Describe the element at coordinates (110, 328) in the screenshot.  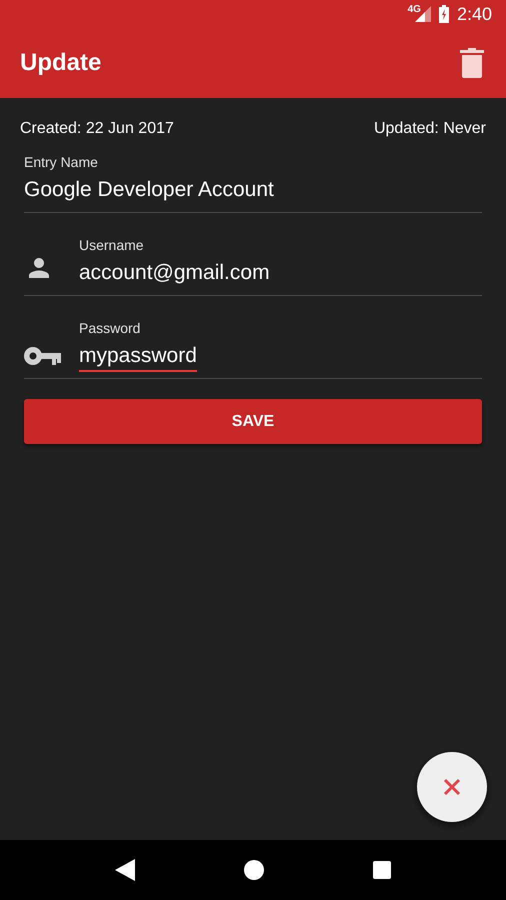
I see `field-label: Password` at that location.